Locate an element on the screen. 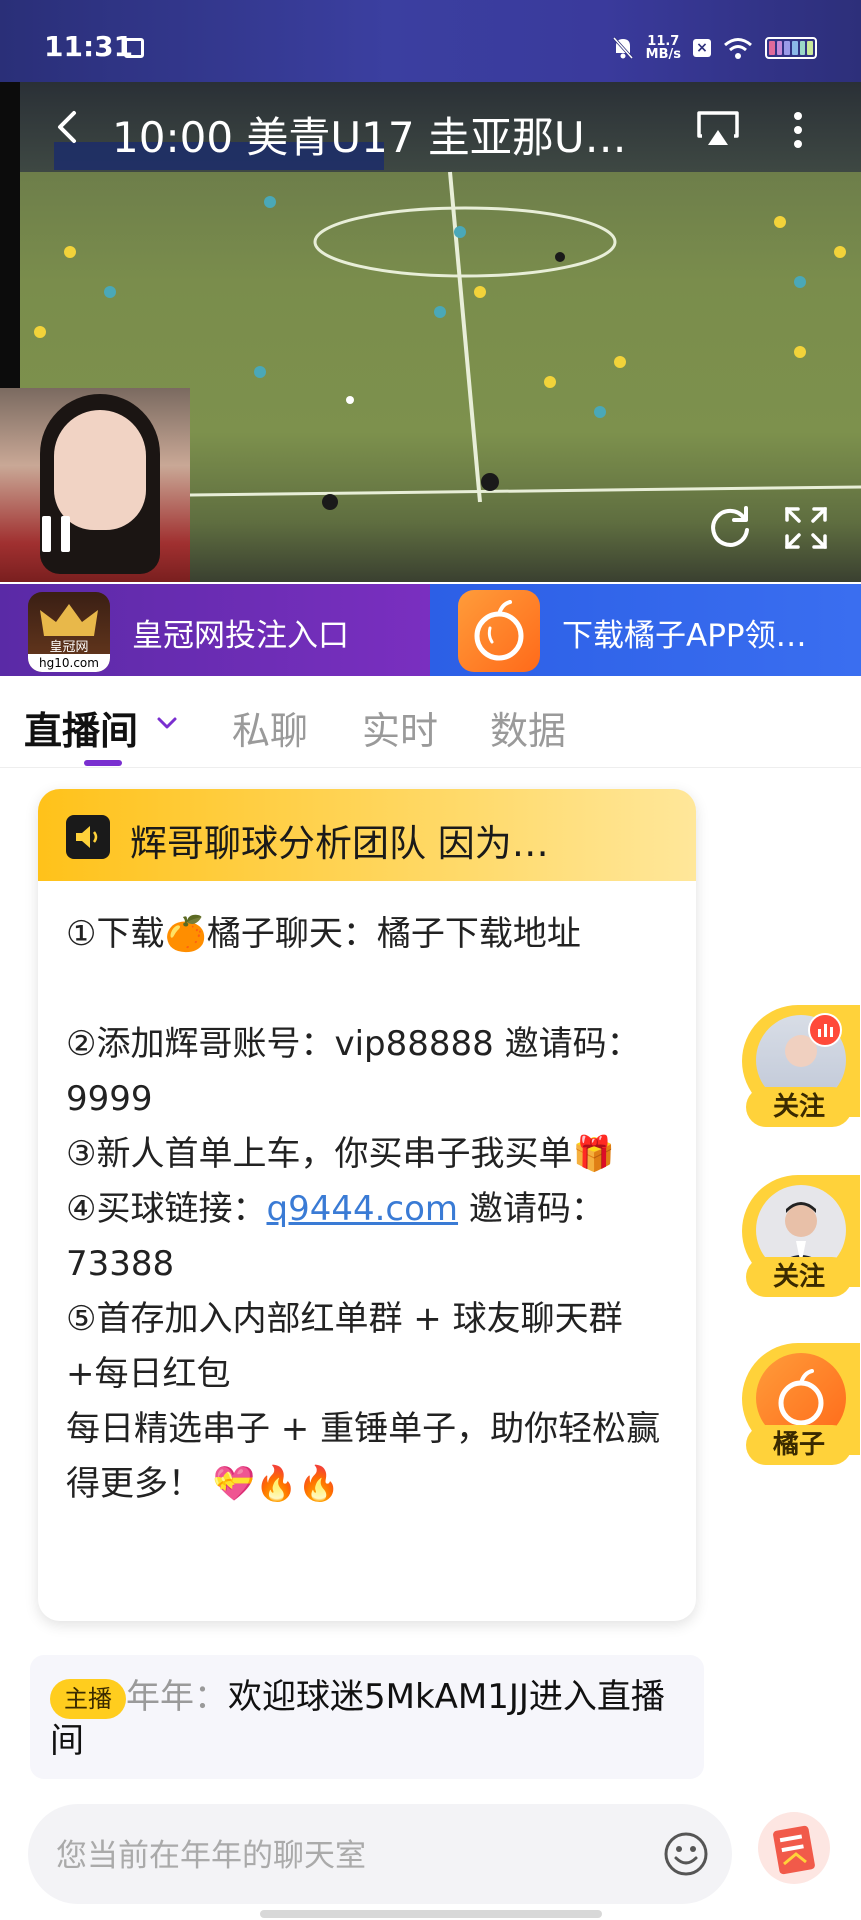 Image resolution: width=861 pixels, height=1920 pixels. crown-logo: 皇冠网 hg10.com is located at coordinates (69, 632).